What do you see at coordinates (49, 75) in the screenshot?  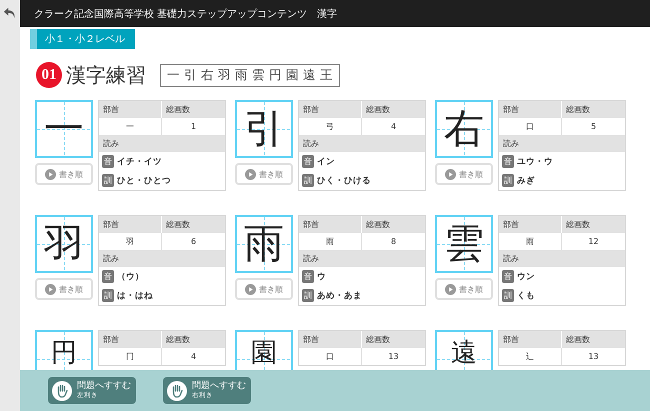 I see `lesson-number: 01` at bounding box center [49, 75].